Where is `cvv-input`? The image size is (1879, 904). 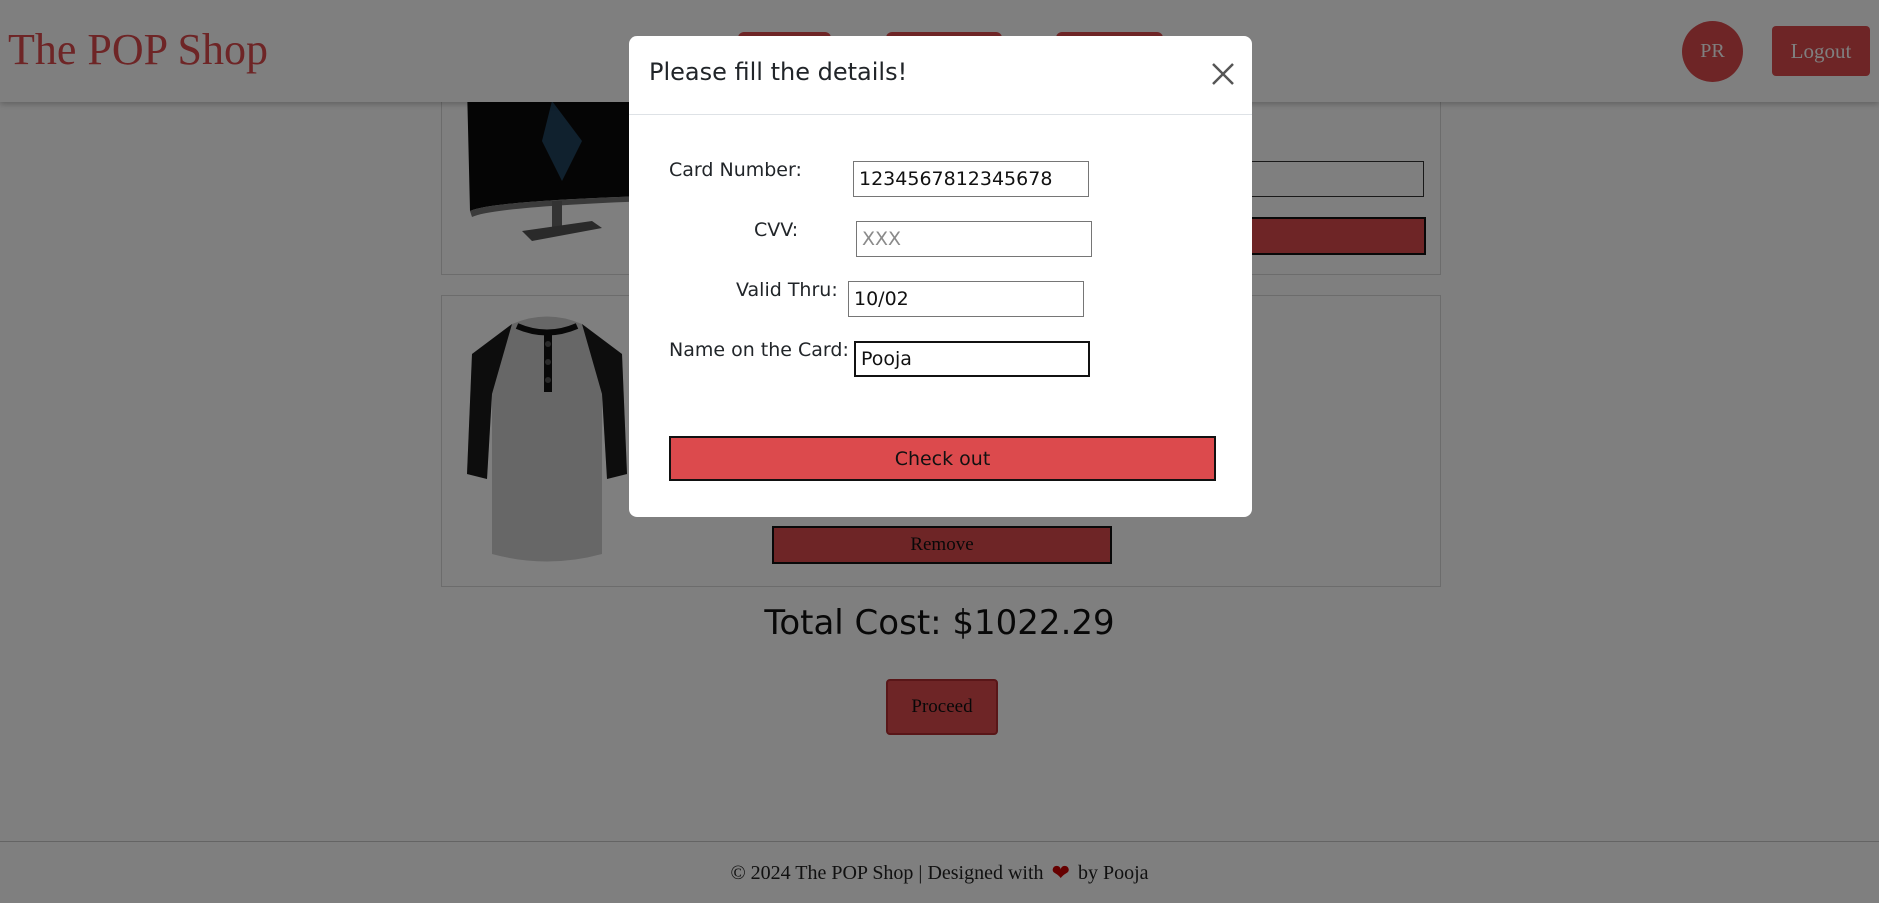 cvv-input is located at coordinates (974, 239).